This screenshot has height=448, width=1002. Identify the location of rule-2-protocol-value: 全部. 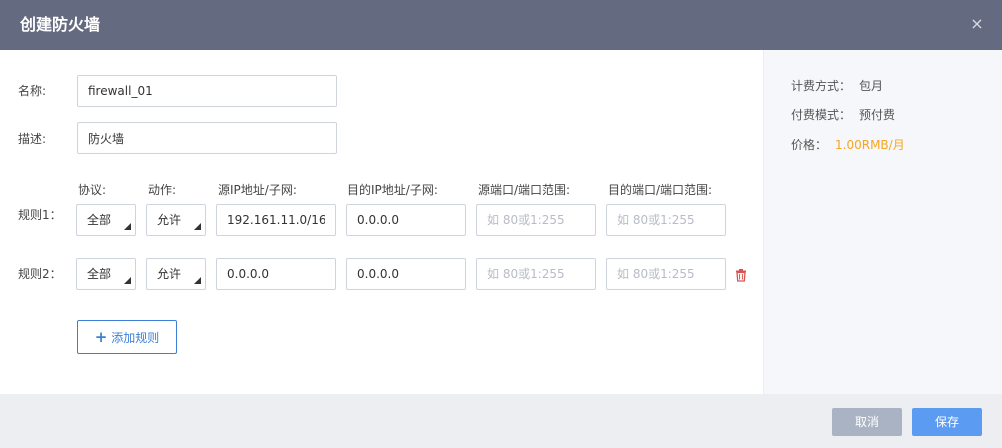
(99, 274).